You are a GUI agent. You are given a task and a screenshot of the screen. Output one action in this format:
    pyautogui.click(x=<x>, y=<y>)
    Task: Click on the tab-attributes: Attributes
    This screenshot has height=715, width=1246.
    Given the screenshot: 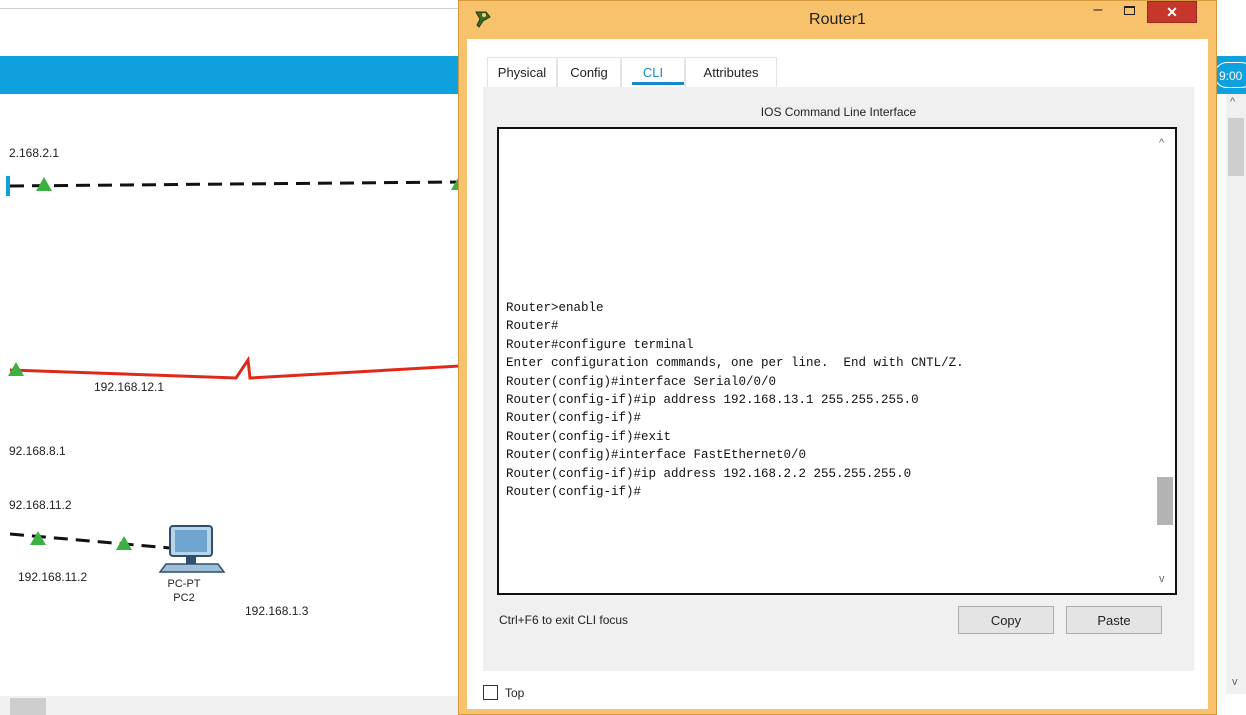 What is the action you would take?
    pyautogui.click(x=731, y=72)
    